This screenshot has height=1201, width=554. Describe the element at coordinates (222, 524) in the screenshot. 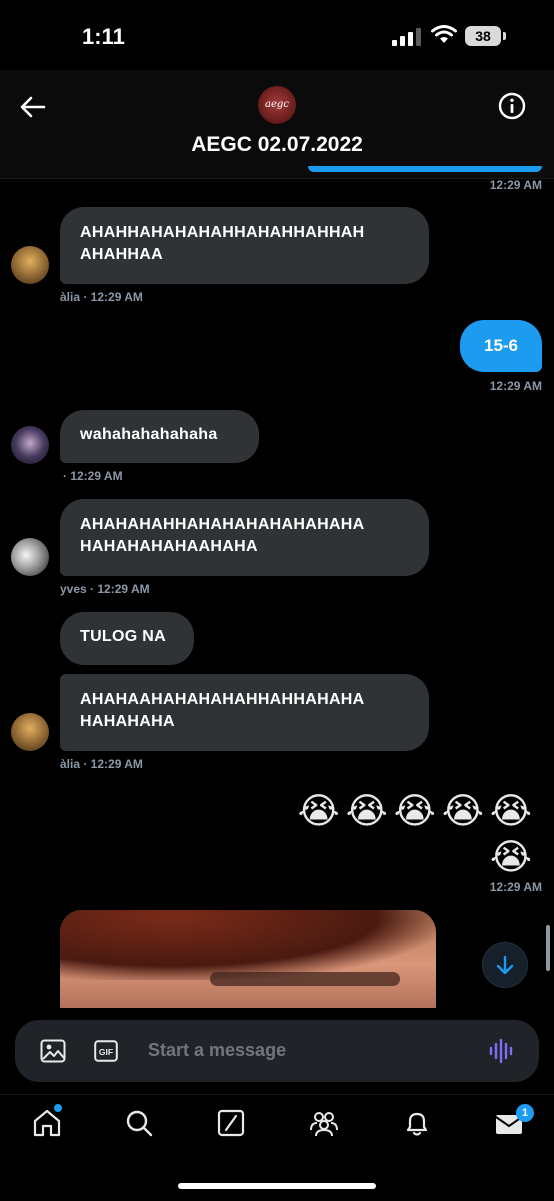

I see `message-text: AHAHAHAHHAHAHAHAHAHAHAHA` at that location.